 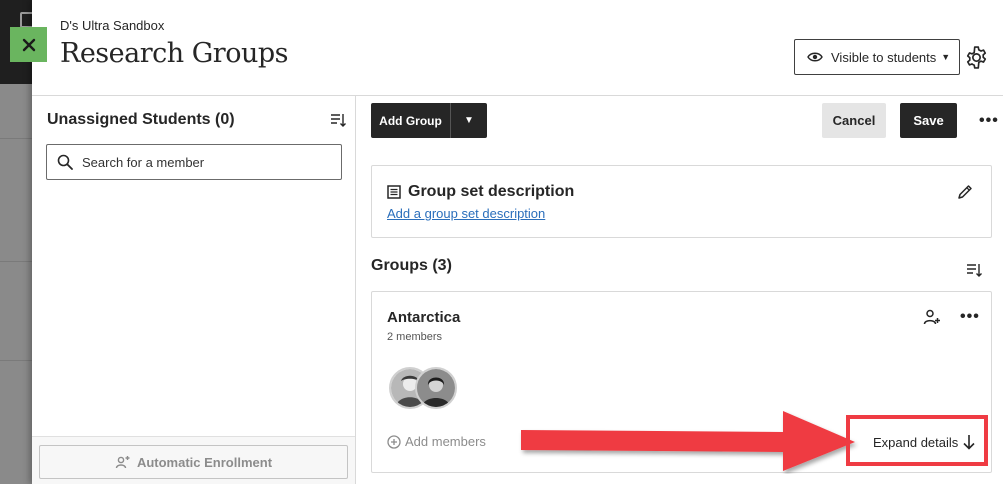 What do you see at coordinates (917, 440) in the screenshot?
I see `annotation-highlight-box` at bounding box center [917, 440].